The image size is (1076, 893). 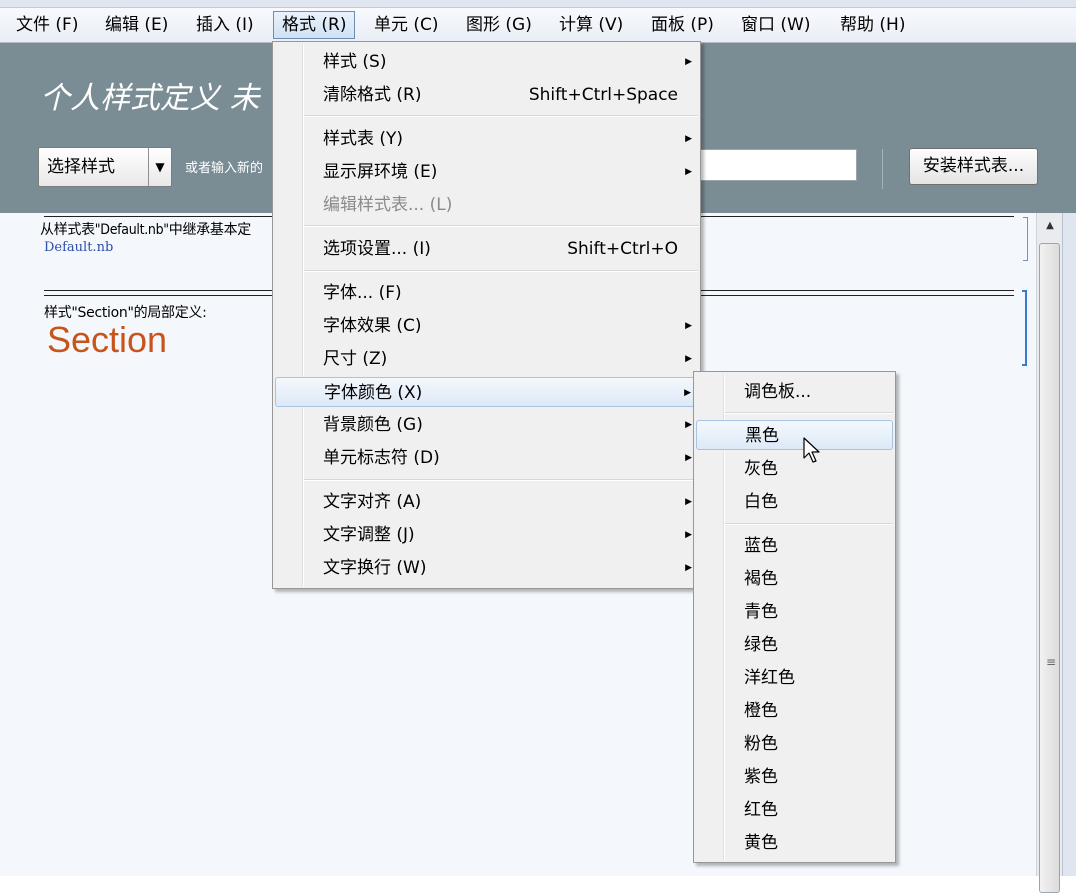 I want to click on menu-item-cell-dingbat: 单元标志符 (D) ▶, so click(x=486, y=458).